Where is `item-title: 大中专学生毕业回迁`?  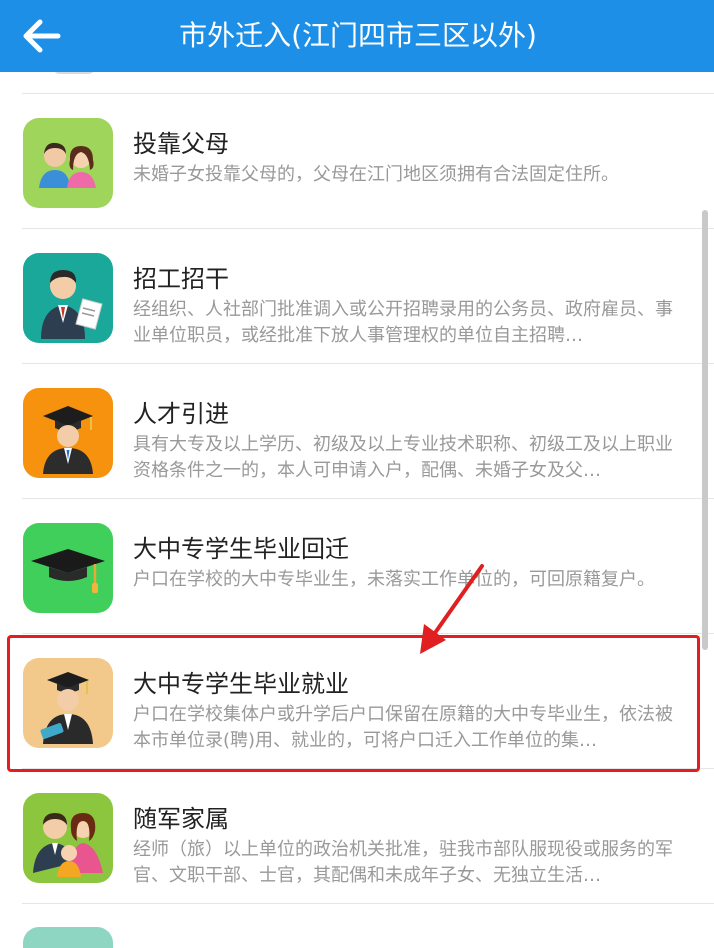
item-title: 大中专学生毕业回迁 is located at coordinates (241, 549).